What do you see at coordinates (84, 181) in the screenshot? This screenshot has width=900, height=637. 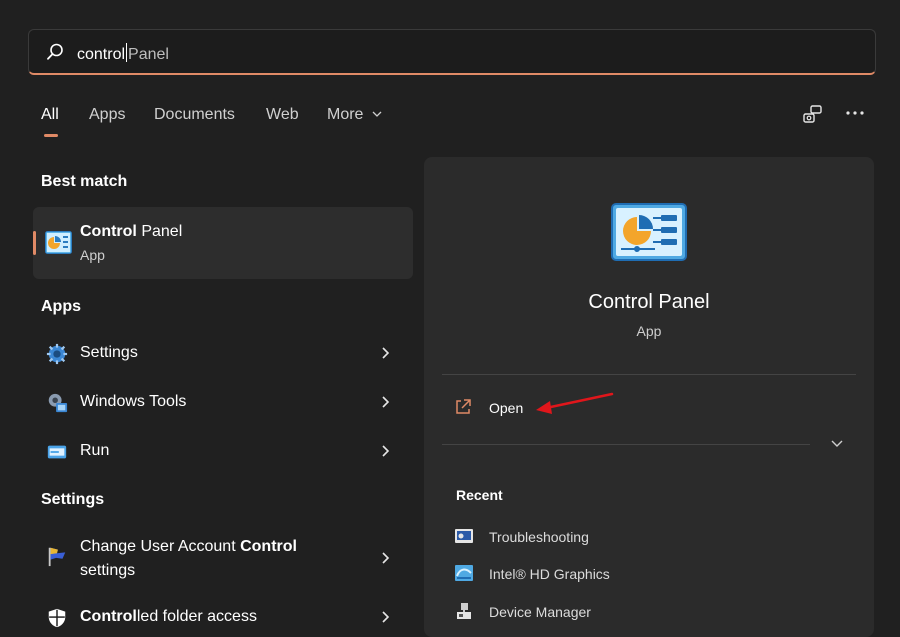 I see `best-match-heading: Best match` at bounding box center [84, 181].